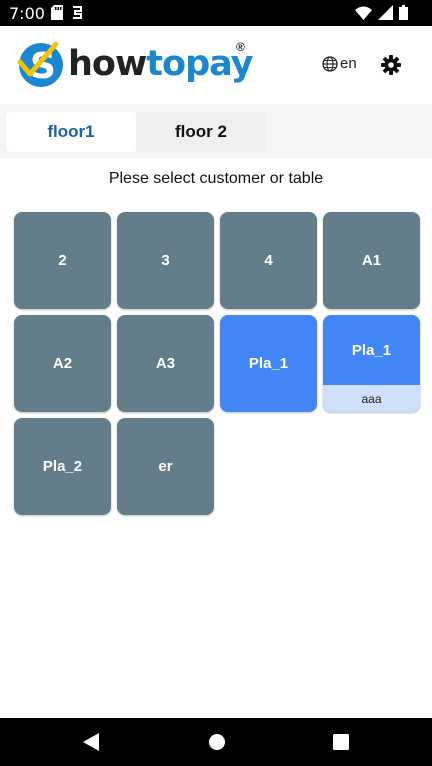 The width and height of the screenshot is (432, 766). I want to click on status-bar: 7:00, so click(216, 13).